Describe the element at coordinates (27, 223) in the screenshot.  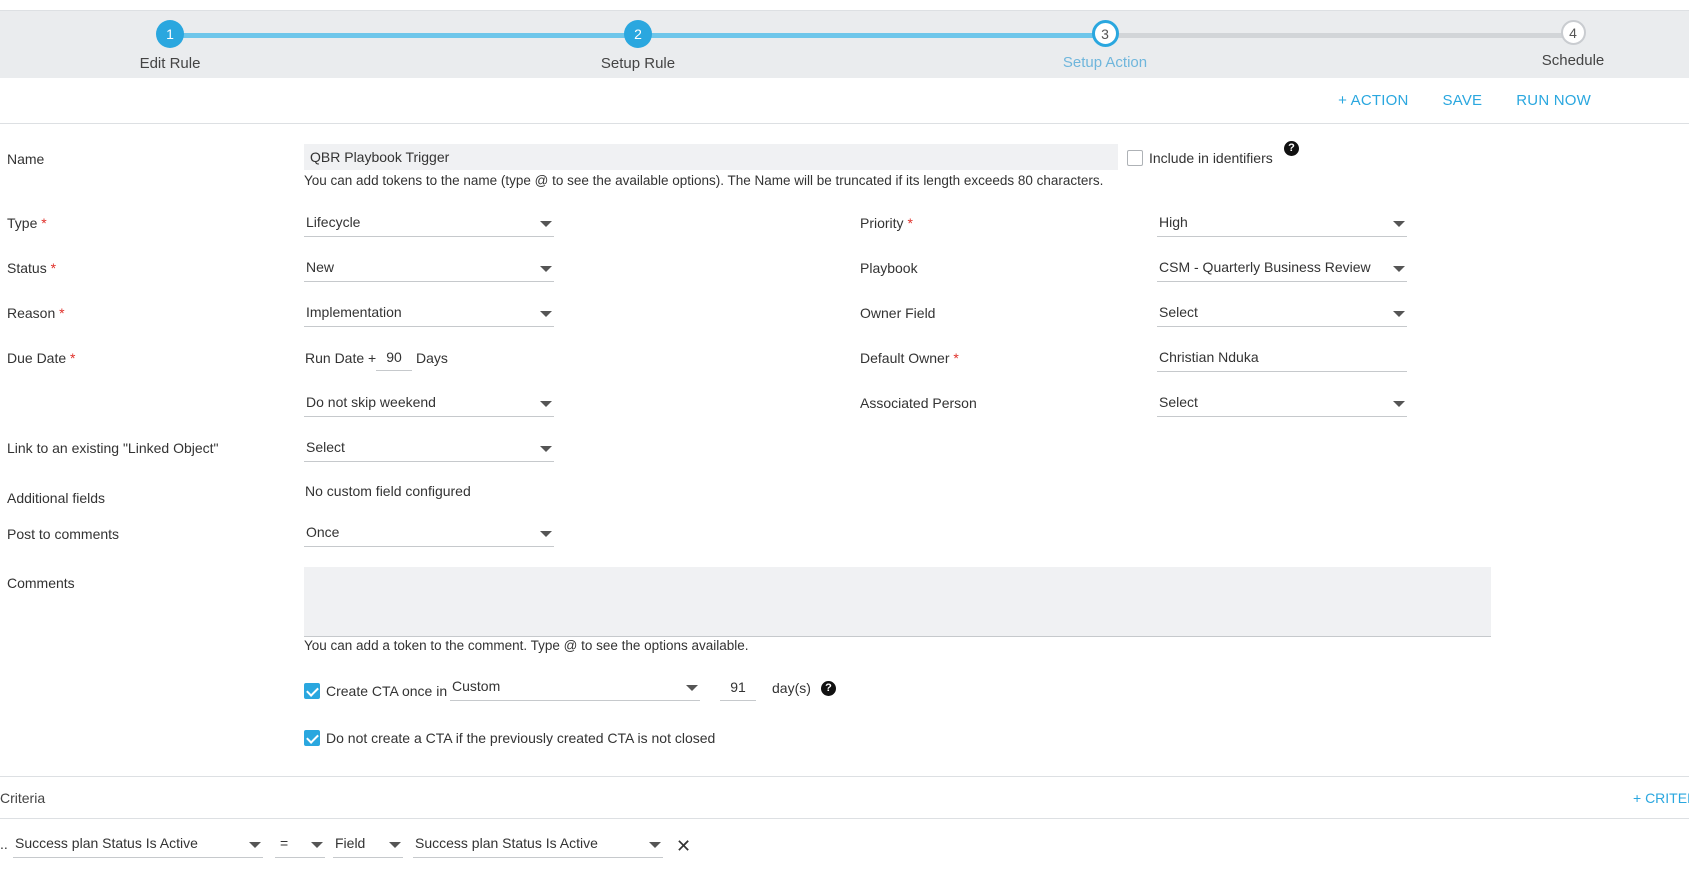
I see `type-label: Type *` at that location.